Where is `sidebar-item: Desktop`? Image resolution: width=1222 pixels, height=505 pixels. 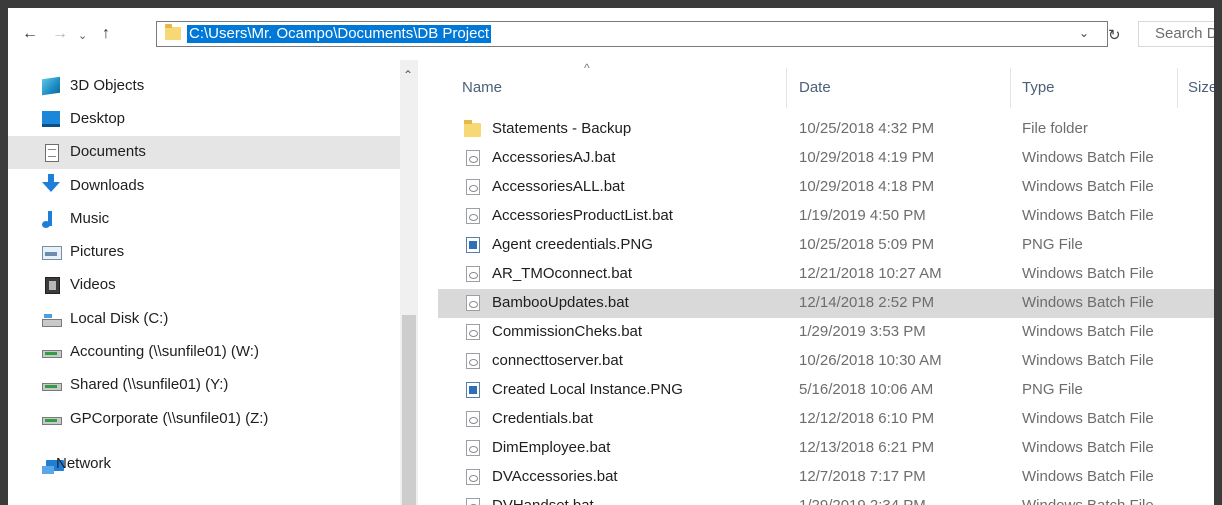
sidebar-item: Desktop is located at coordinates (204, 119).